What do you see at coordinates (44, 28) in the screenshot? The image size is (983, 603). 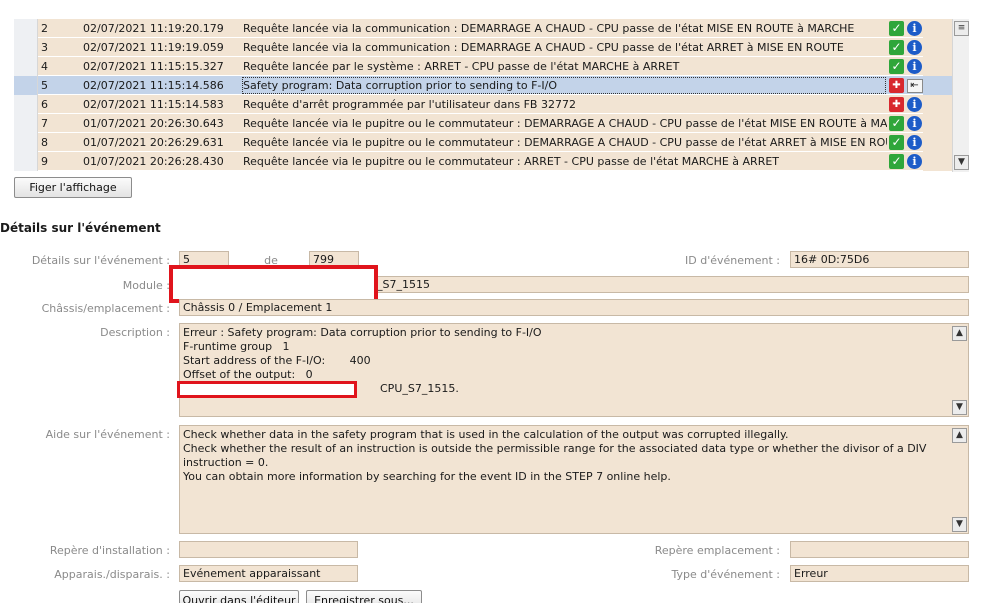 I see `event-number: 2` at bounding box center [44, 28].